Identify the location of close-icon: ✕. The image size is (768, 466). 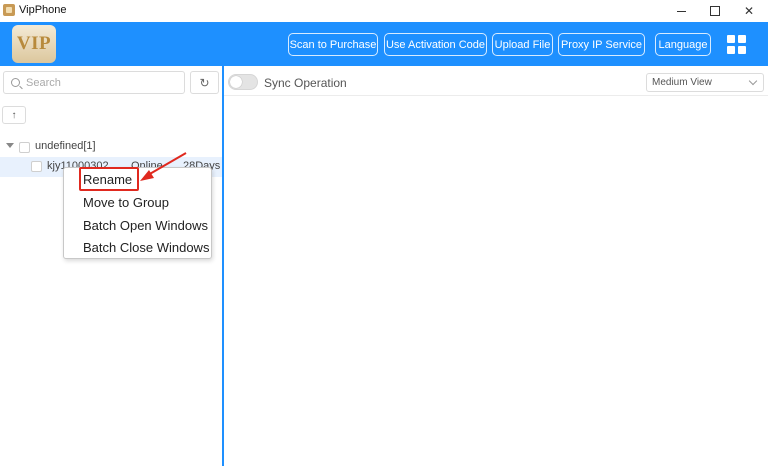
(749, 11).